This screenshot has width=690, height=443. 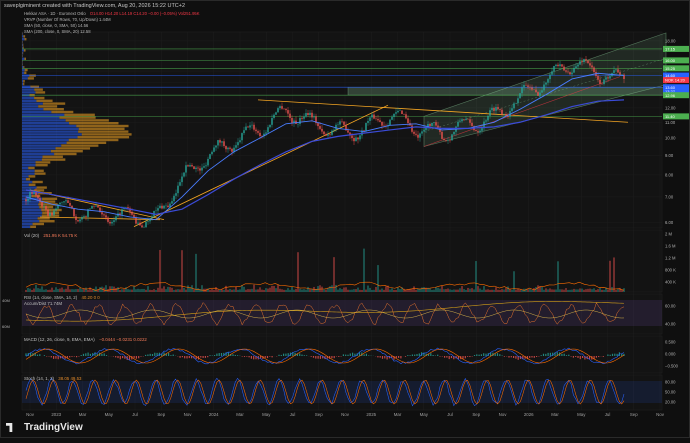 What do you see at coordinates (345, 414) in the screenshot?
I see `time-axis-label: Nov` at bounding box center [345, 414].